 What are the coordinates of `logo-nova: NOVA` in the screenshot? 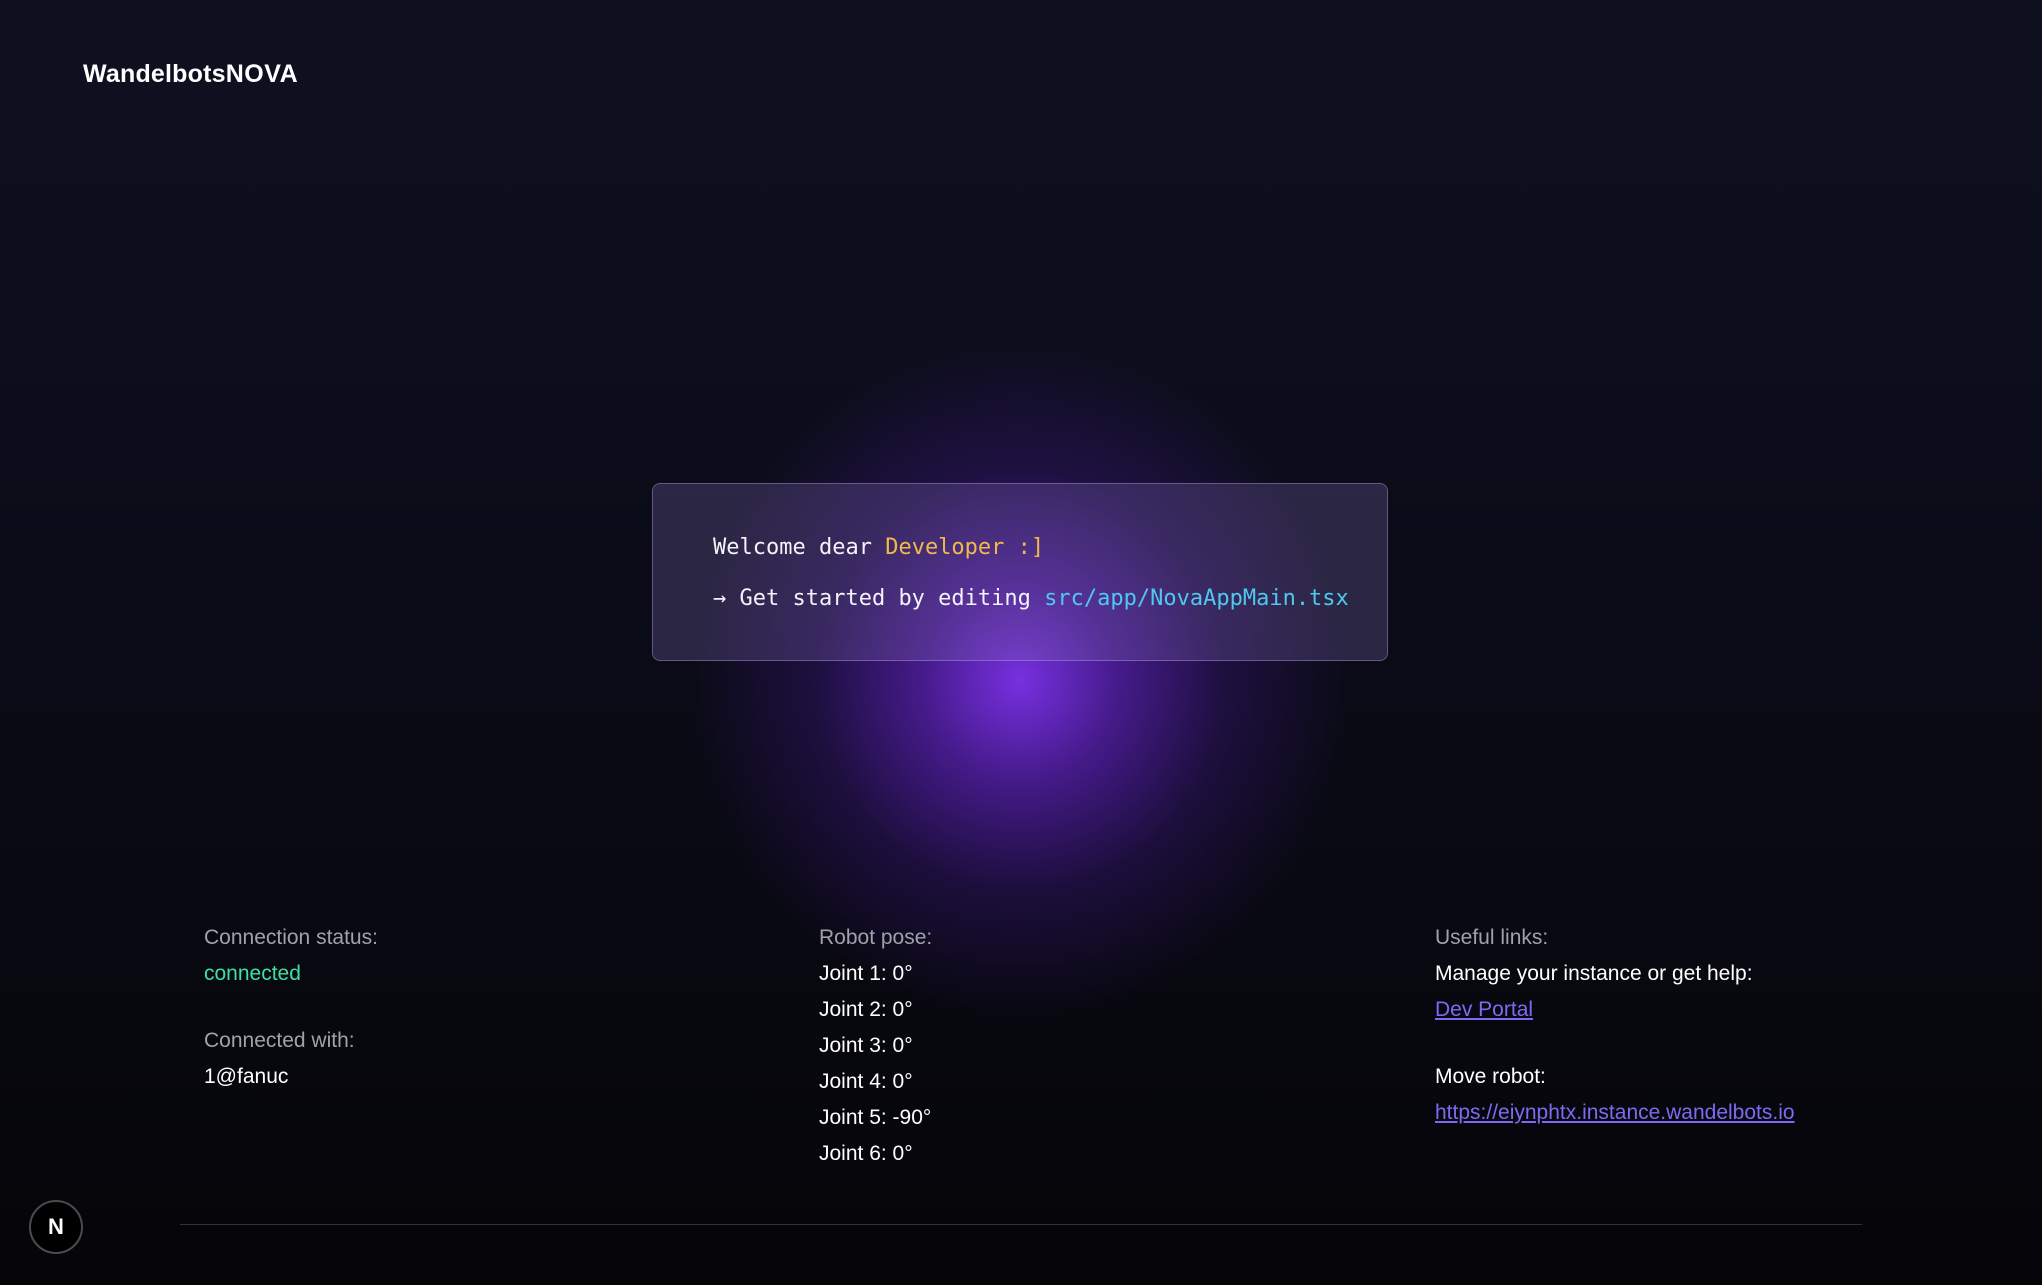 It's located at (262, 74).